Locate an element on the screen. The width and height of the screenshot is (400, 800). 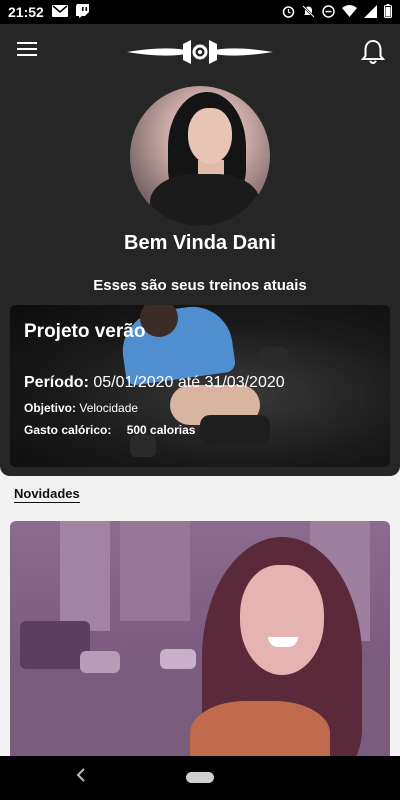
status-time: 21:52 is located at coordinates (26, 12).